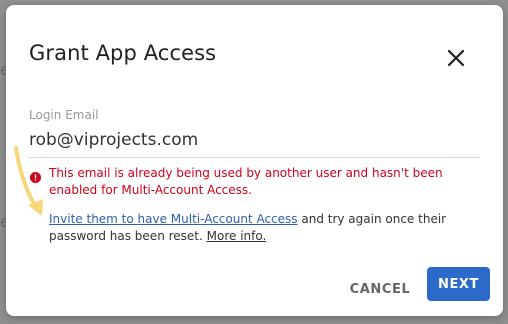 The width and height of the screenshot is (508, 324). What do you see at coordinates (229, 140) in the screenshot?
I see `login-email-input` at bounding box center [229, 140].